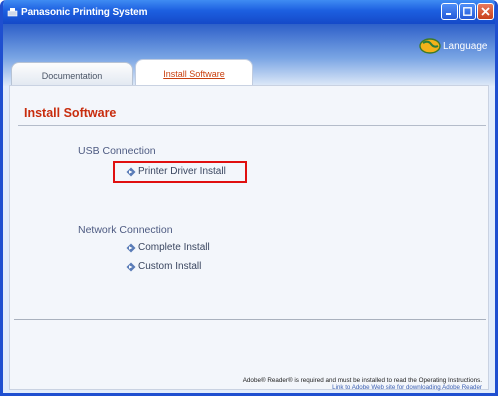  Describe the element at coordinates (170, 266) in the screenshot. I see `custom-install-label: Custom Install` at that location.